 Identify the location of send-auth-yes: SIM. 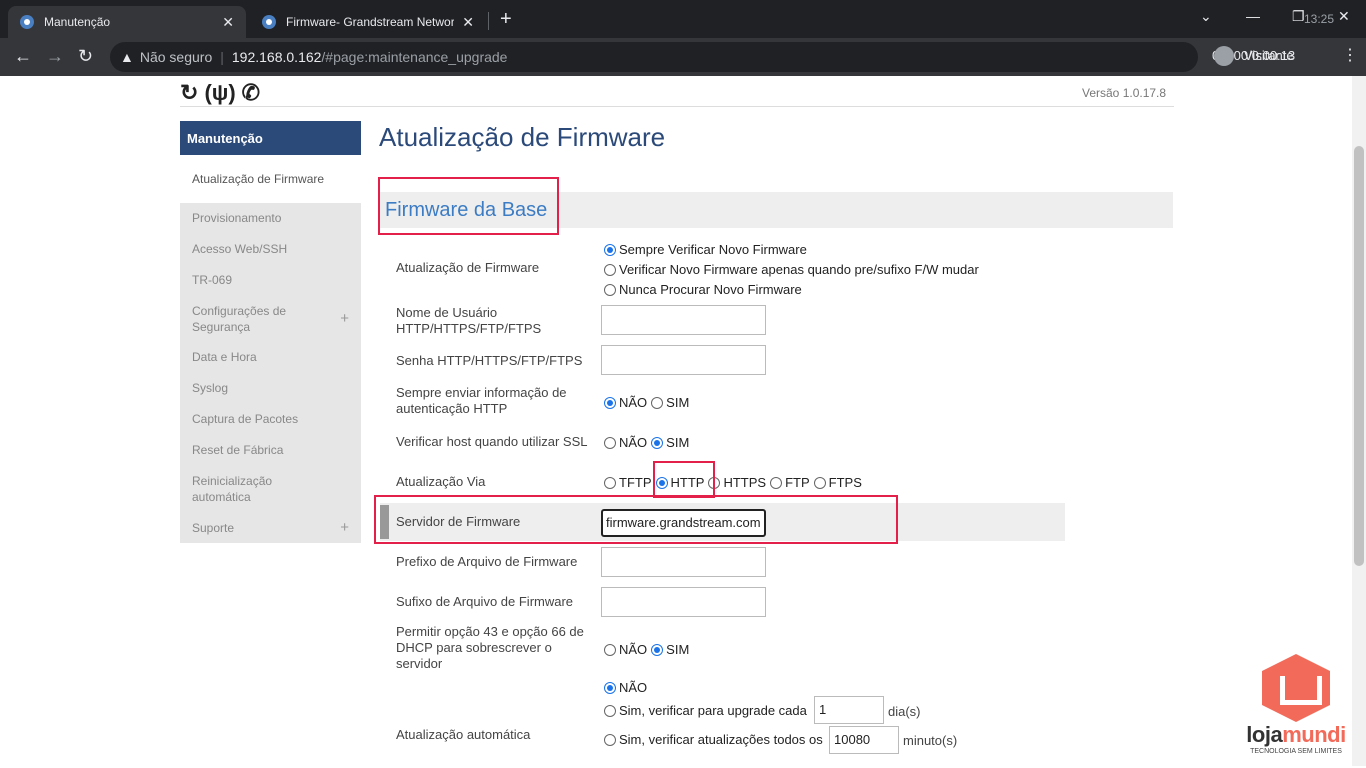
(670, 403).